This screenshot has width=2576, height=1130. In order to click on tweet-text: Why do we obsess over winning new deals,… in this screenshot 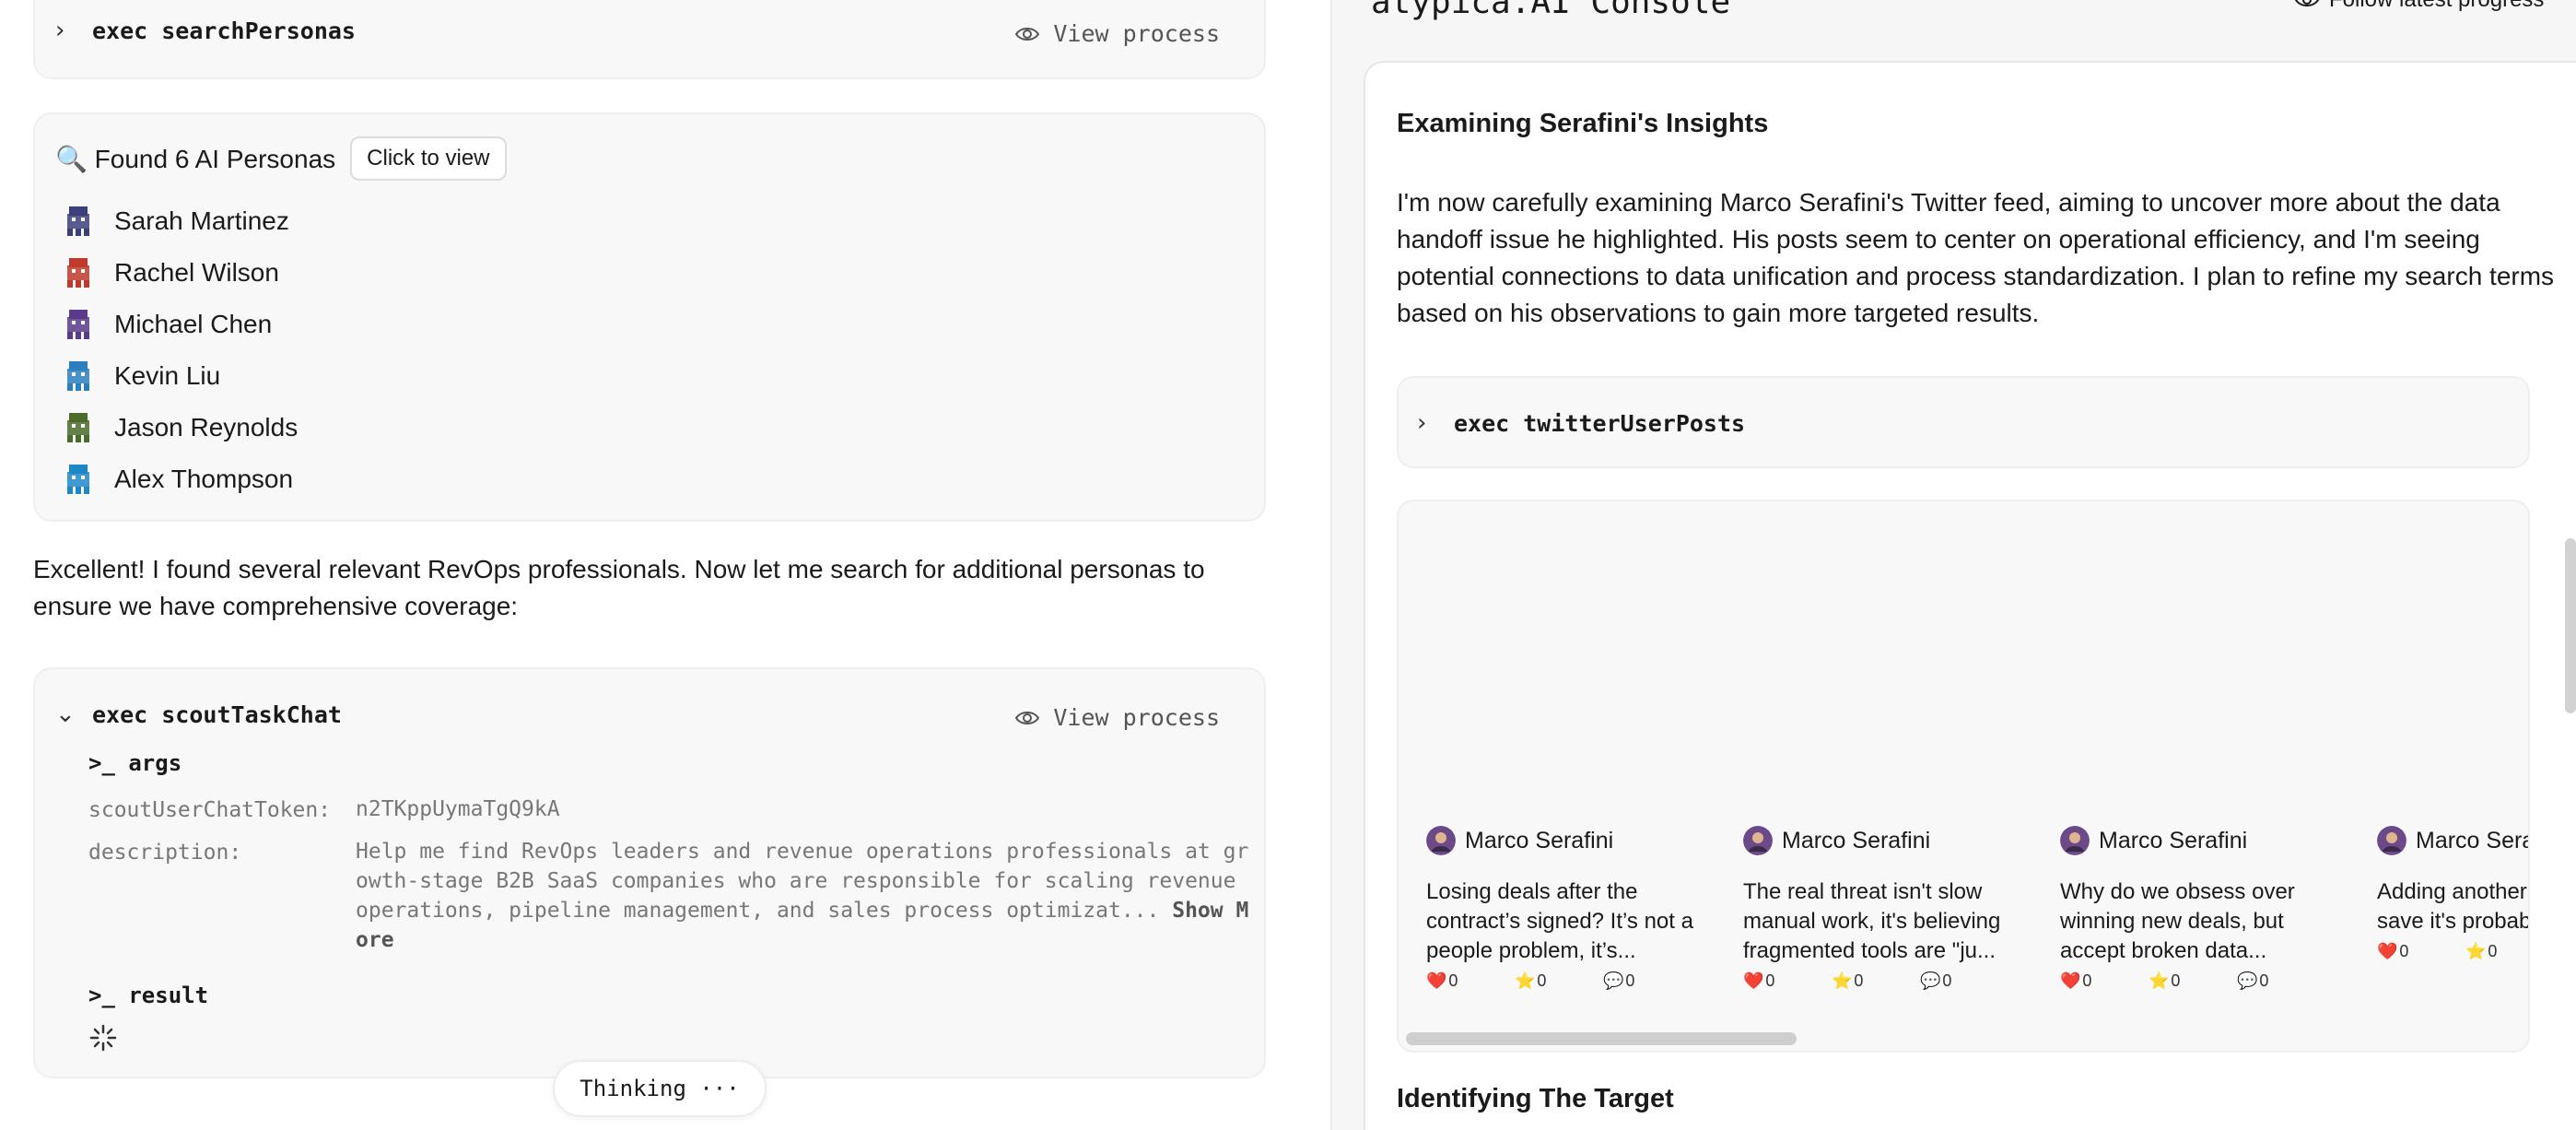, I will do `click(2177, 921)`.